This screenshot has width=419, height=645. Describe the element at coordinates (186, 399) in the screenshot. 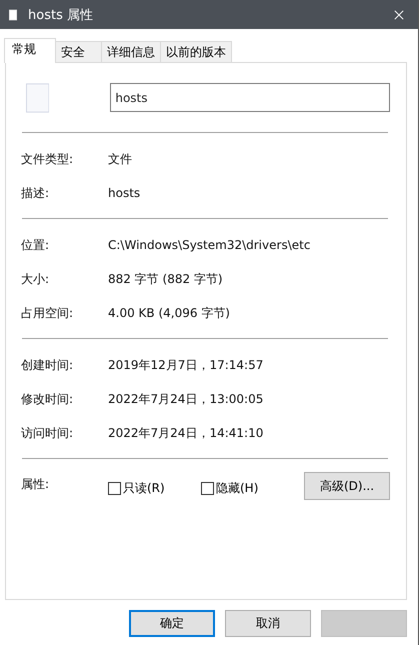

I see `property-value: 2022年7月24日，13:00:05` at that location.